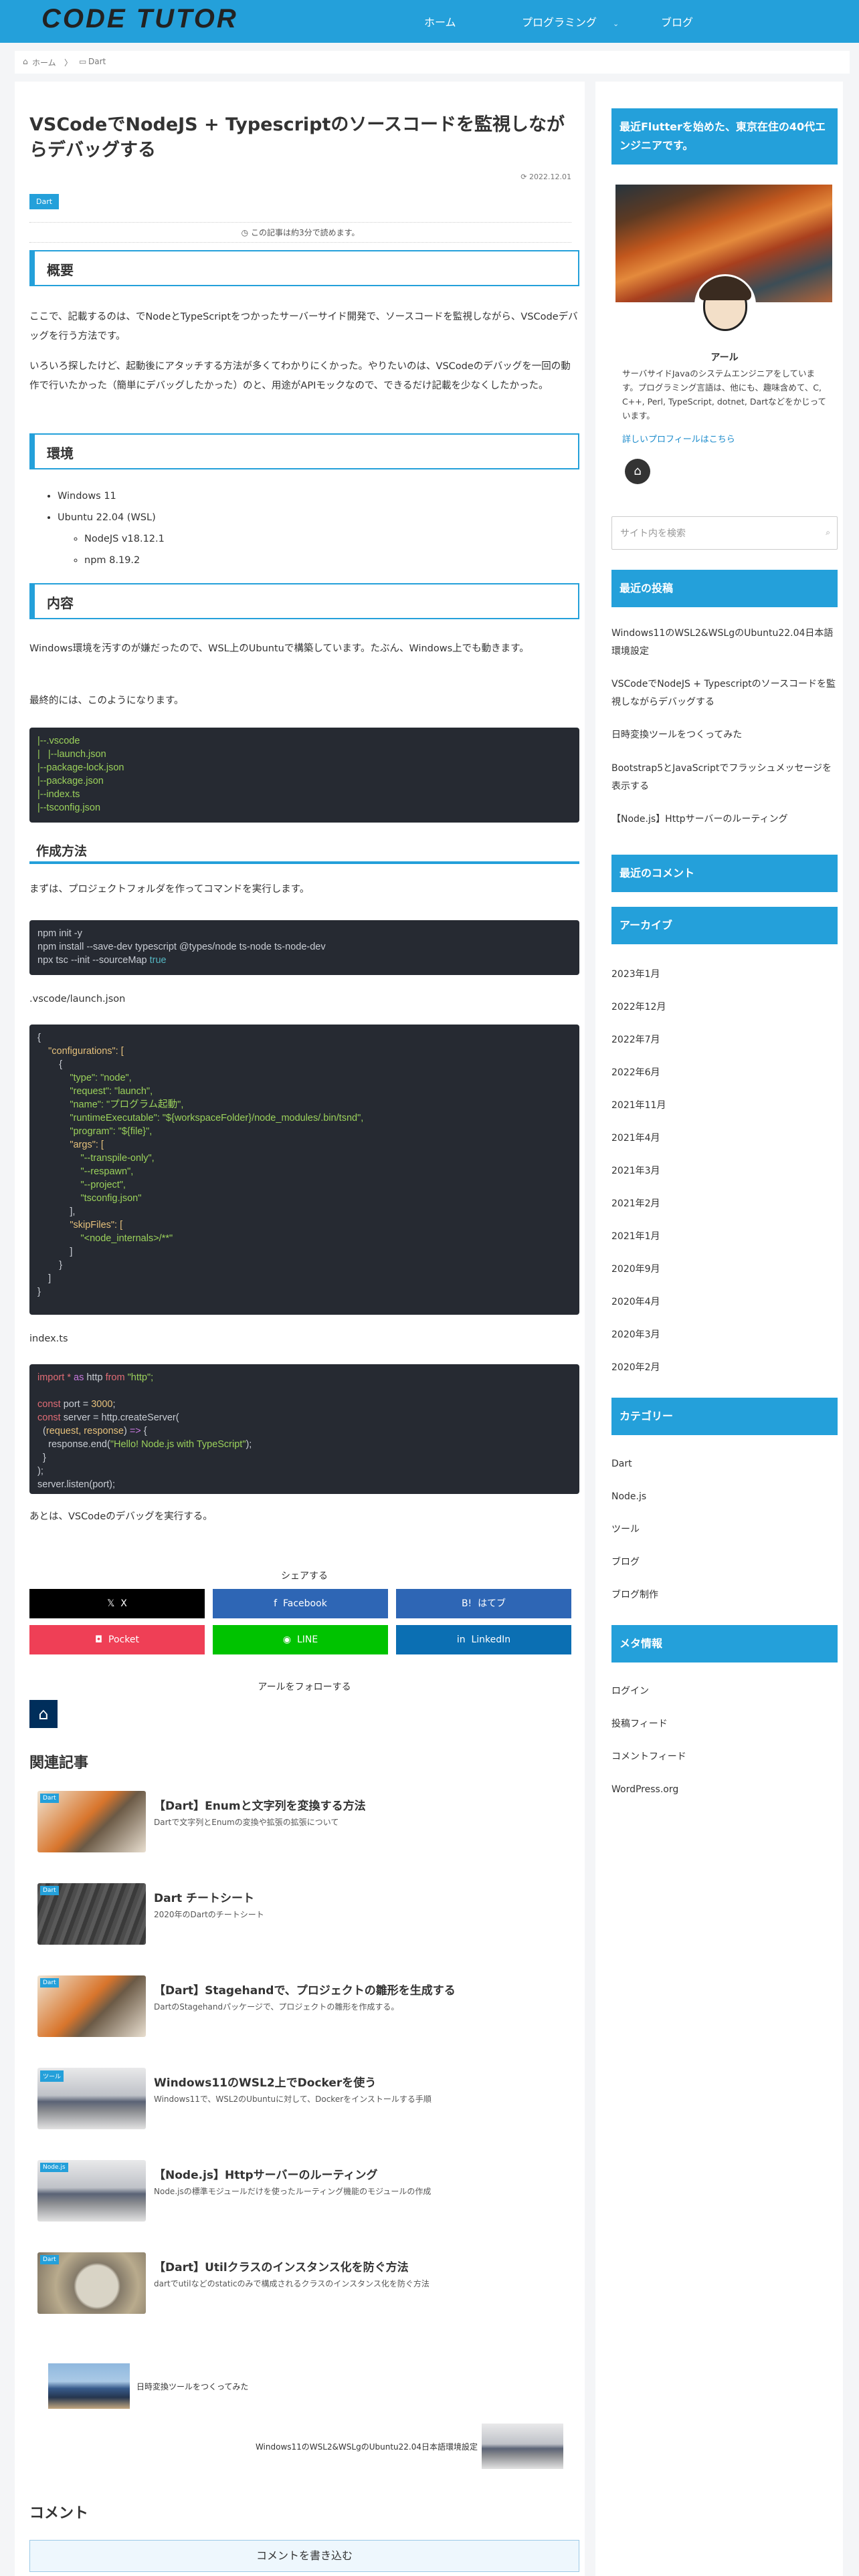 Image resolution: width=859 pixels, height=2576 pixels. I want to click on site-header: CODE TUTOR ホーム プログラミング ⌄ ブログ, so click(429, 21).